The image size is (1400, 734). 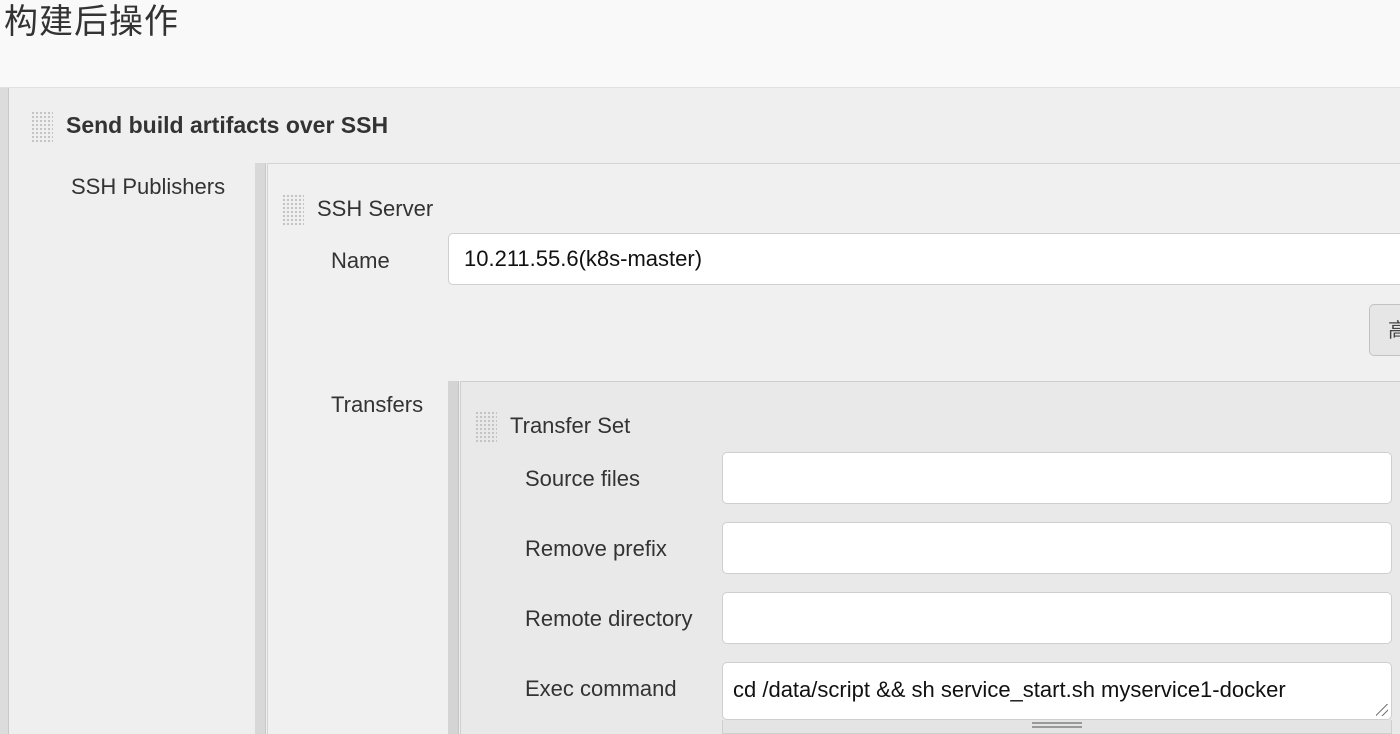 What do you see at coordinates (360, 260) in the screenshot?
I see `name-label: Name` at bounding box center [360, 260].